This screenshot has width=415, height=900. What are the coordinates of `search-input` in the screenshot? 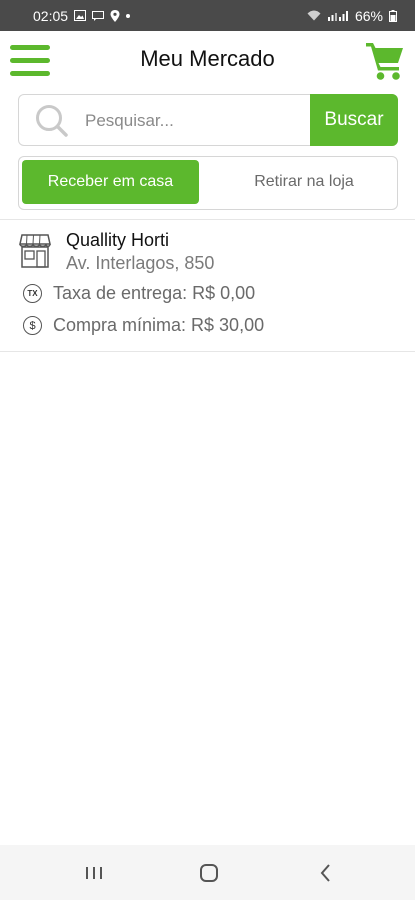 It's located at (197, 121).